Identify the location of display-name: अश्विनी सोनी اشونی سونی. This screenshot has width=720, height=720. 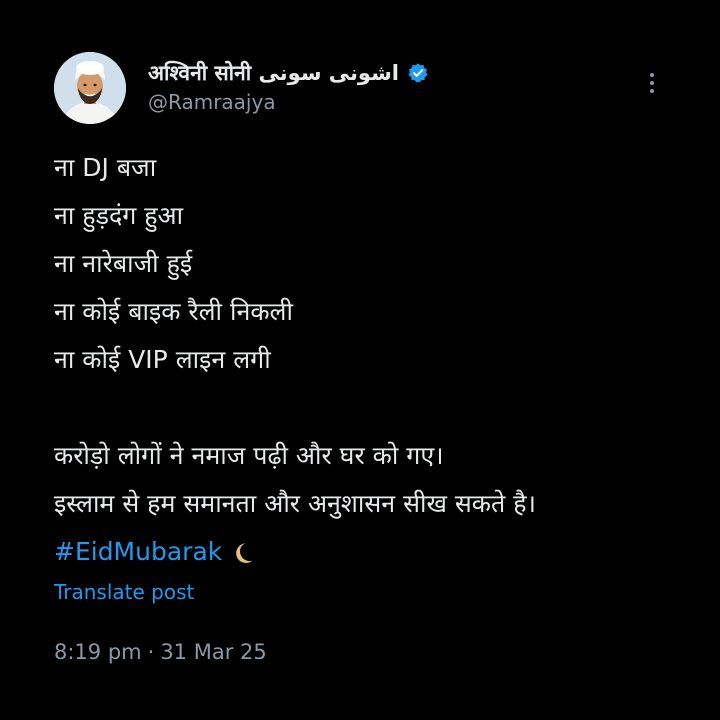
(273, 73).